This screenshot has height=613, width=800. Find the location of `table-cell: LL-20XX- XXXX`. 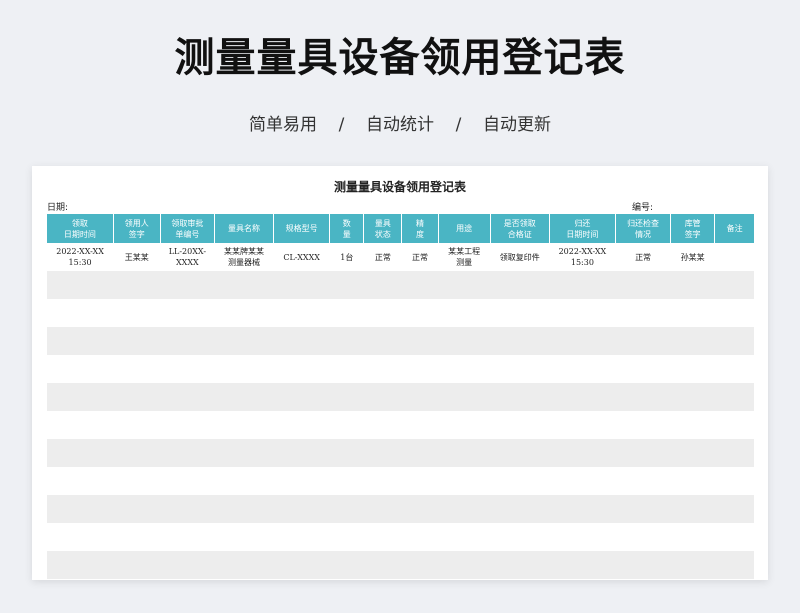

table-cell: LL-20XX- XXXX is located at coordinates (187, 257).